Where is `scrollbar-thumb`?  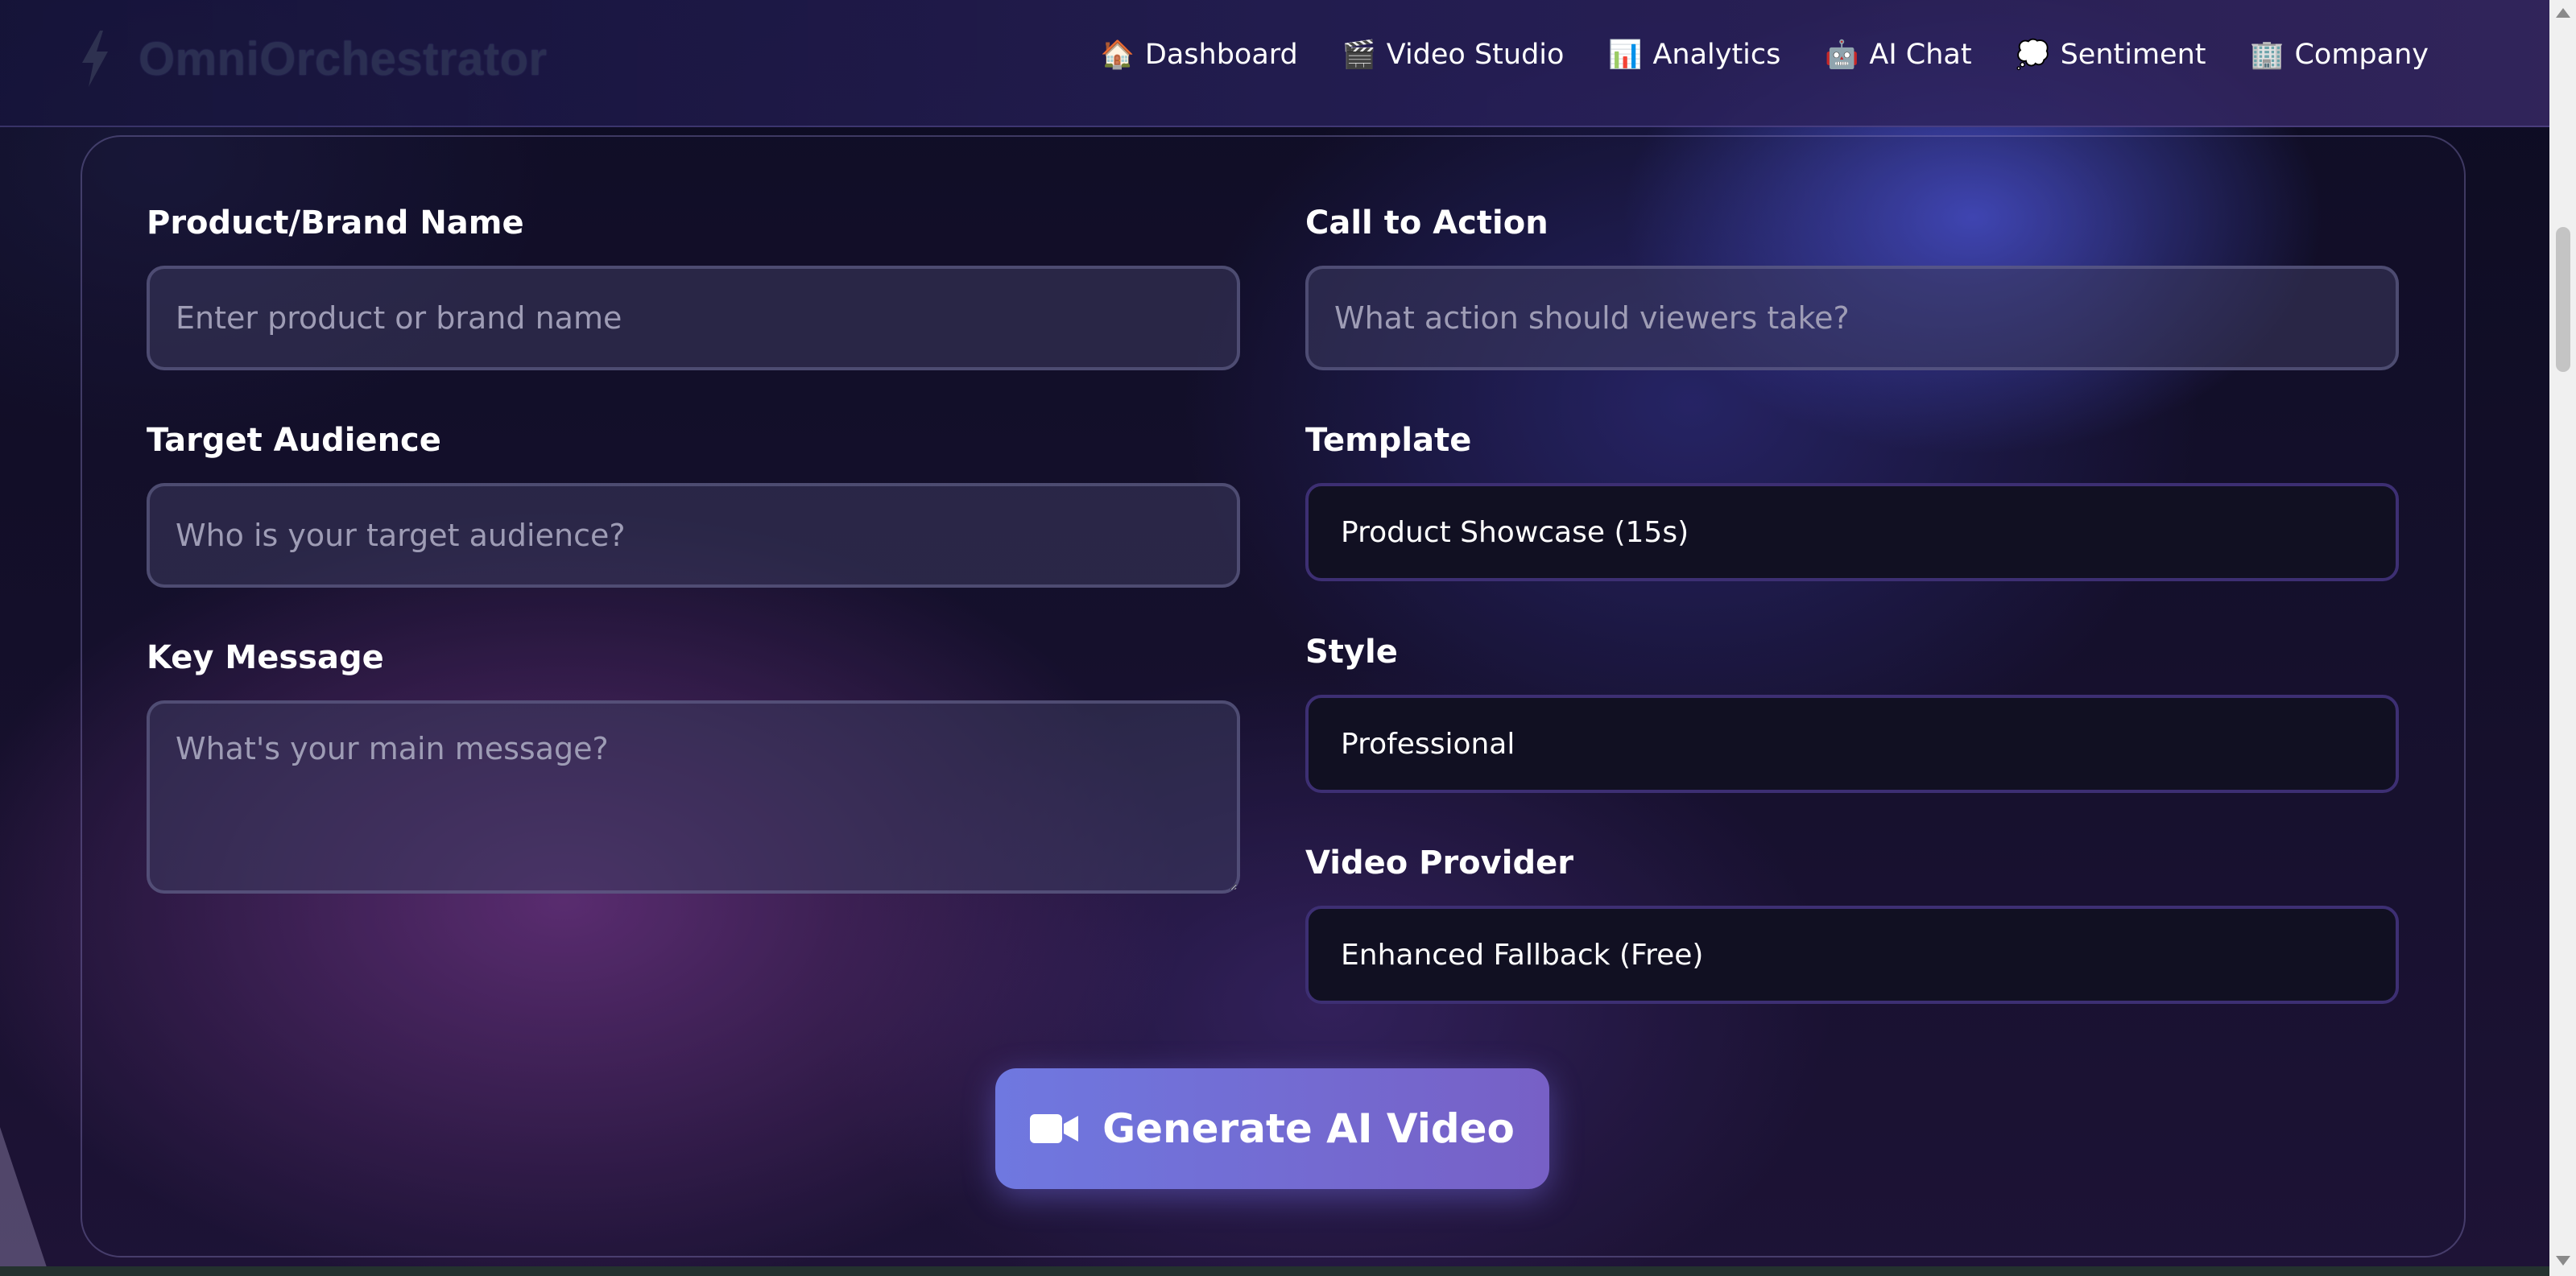
scrollbar-thumb is located at coordinates (2563, 300).